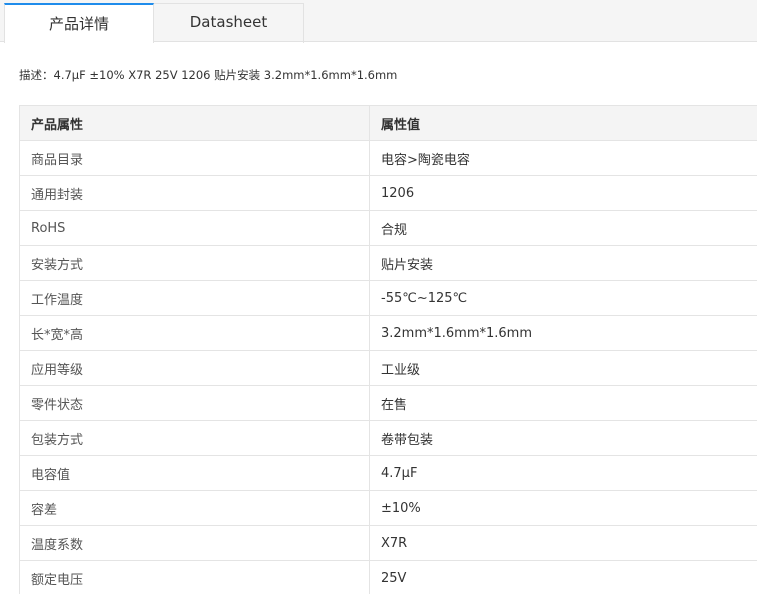 The image size is (757, 594). Describe the element at coordinates (194, 193) in the screenshot. I see `attribute-key: 通用封装` at that location.